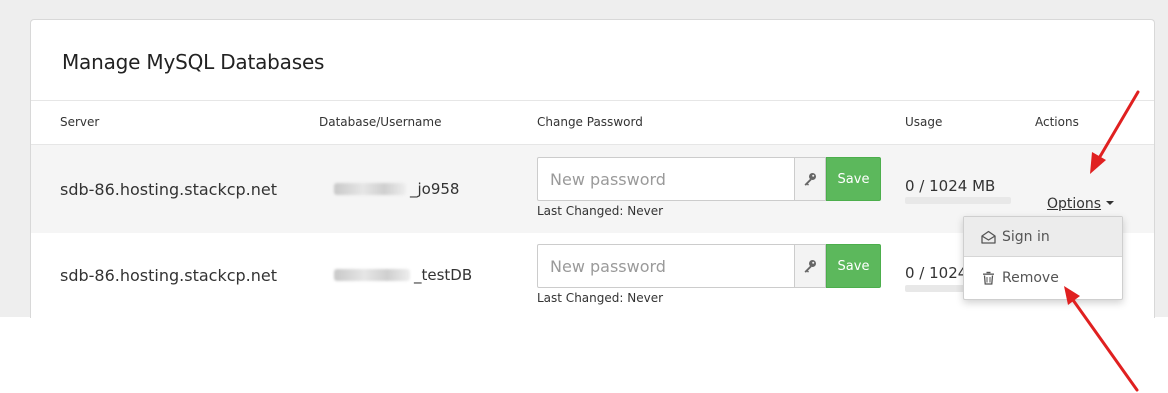 This screenshot has width=1168, height=393. I want to click on usage-text: 0 / 1024, so click(936, 273).